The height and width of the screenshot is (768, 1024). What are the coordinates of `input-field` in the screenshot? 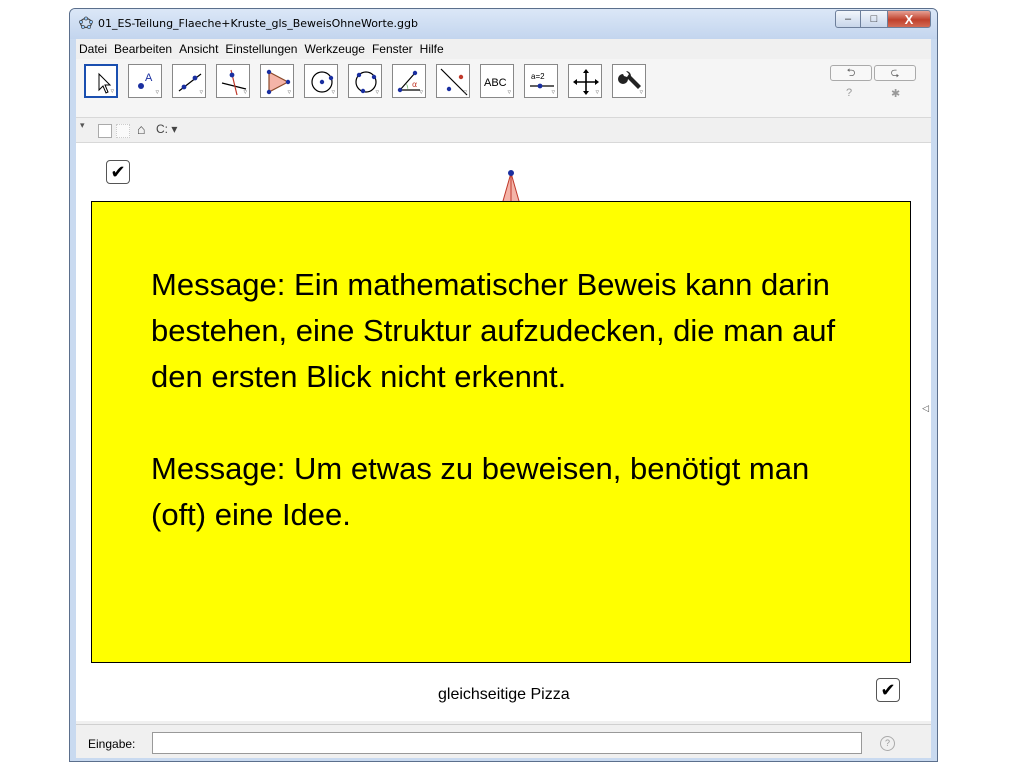 It's located at (507, 743).